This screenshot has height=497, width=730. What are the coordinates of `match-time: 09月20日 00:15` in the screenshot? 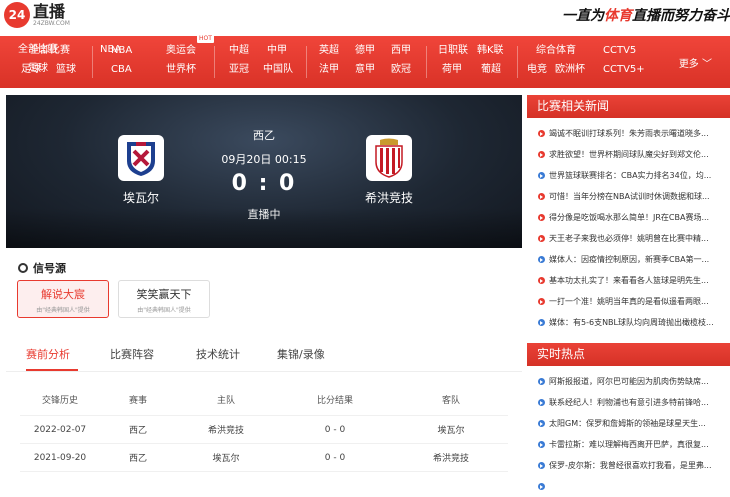 It's located at (264, 159).